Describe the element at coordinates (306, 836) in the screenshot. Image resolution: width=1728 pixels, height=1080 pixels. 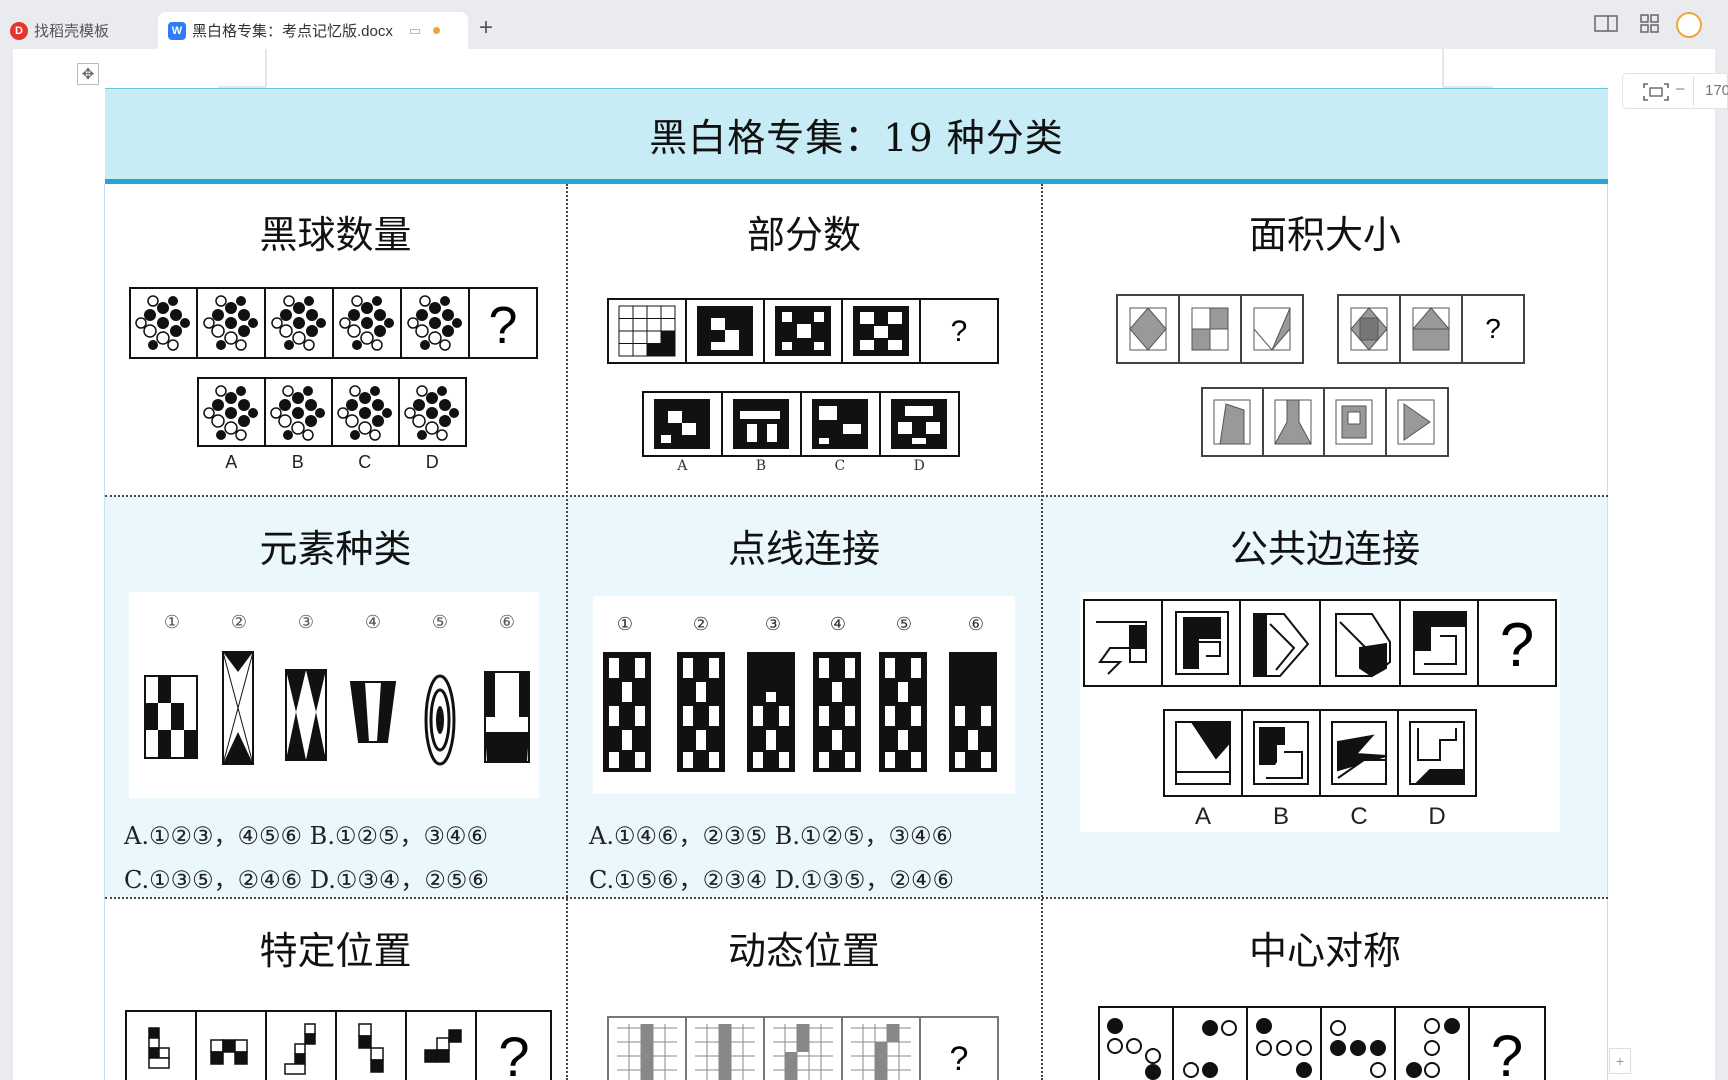
I see `answer-option: A.①②③，④⑤⑥ B.①②⑤，③④⑥` at that location.